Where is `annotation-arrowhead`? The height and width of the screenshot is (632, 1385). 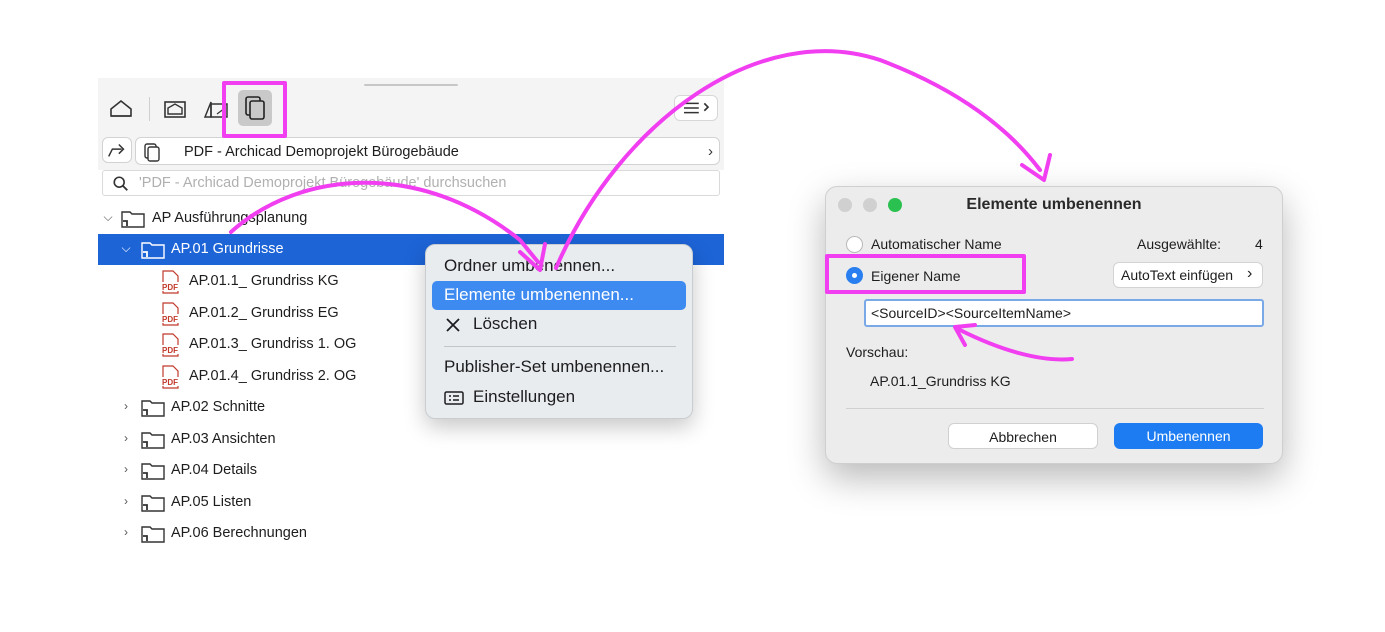 annotation-arrowhead is located at coordinates (1036, 167).